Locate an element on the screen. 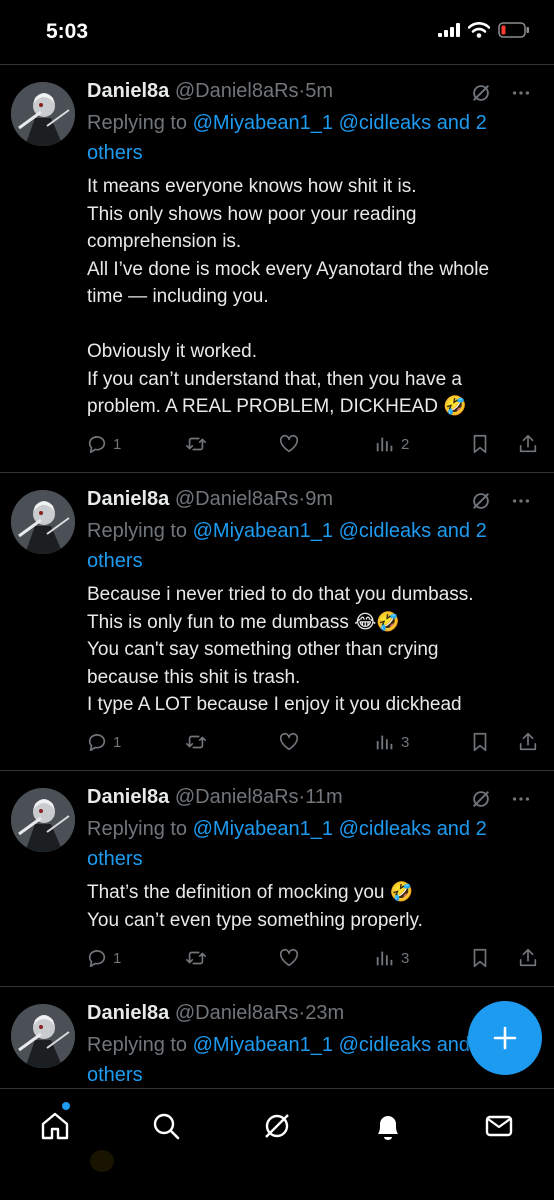 The height and width of the screenshot is (1200, 554). tab-notifications is located at coordinates (388, 1126).